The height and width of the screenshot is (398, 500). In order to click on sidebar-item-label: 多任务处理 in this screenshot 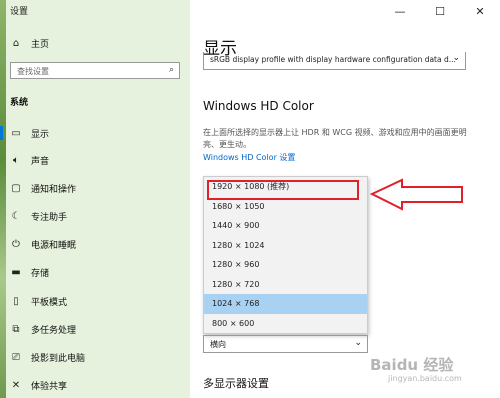, I will do `click(54, 330)`.